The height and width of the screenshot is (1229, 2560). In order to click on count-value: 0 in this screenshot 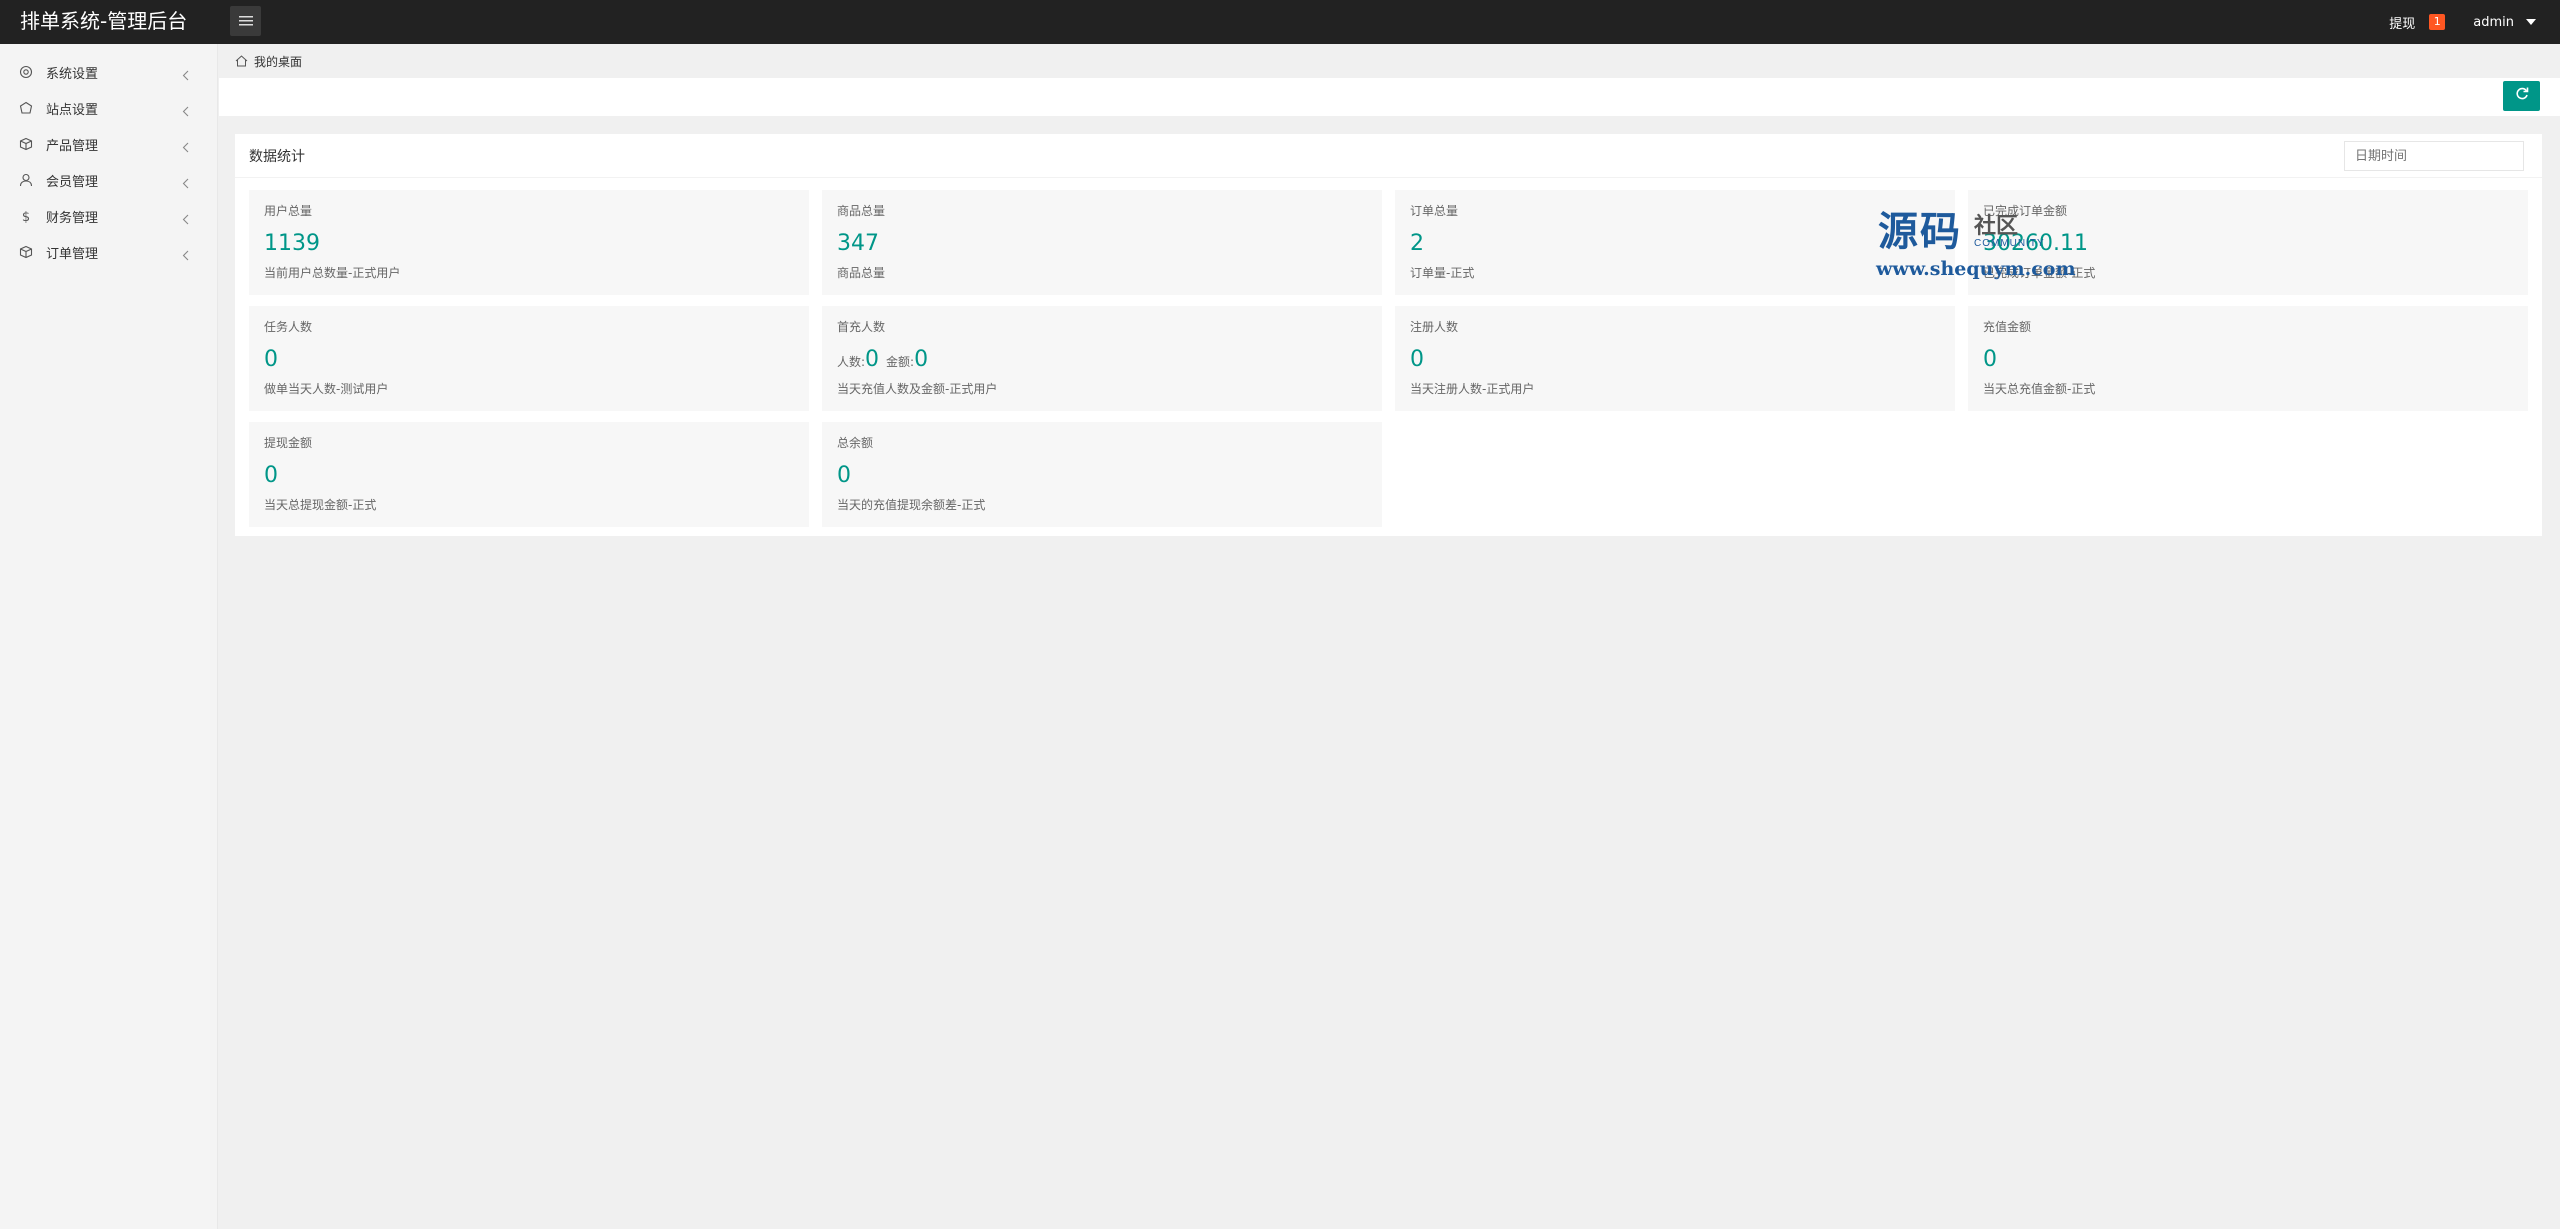, I will do `click(872, 359)`.